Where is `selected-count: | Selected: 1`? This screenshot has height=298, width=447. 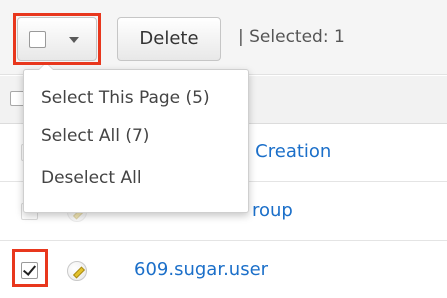 selected-count: | Selected: 1 is located at coordinates (291, 37).